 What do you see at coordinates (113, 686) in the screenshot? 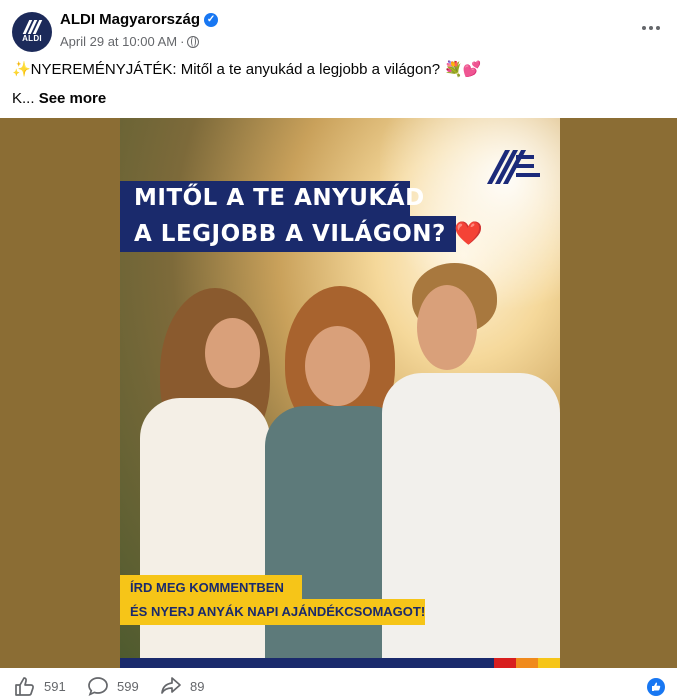
I see `comments-stat: 599` at bounding box center [113, 686].